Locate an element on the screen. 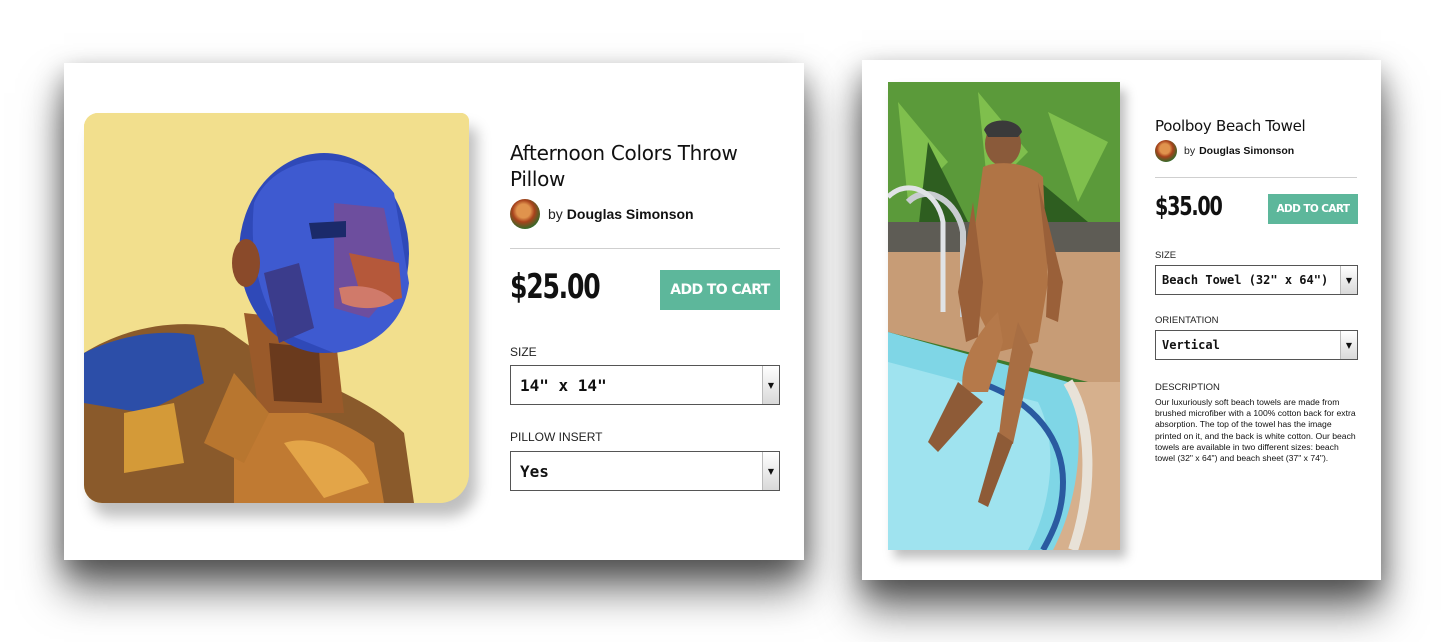  towel-product-image is located at coordinates (1004, 316).